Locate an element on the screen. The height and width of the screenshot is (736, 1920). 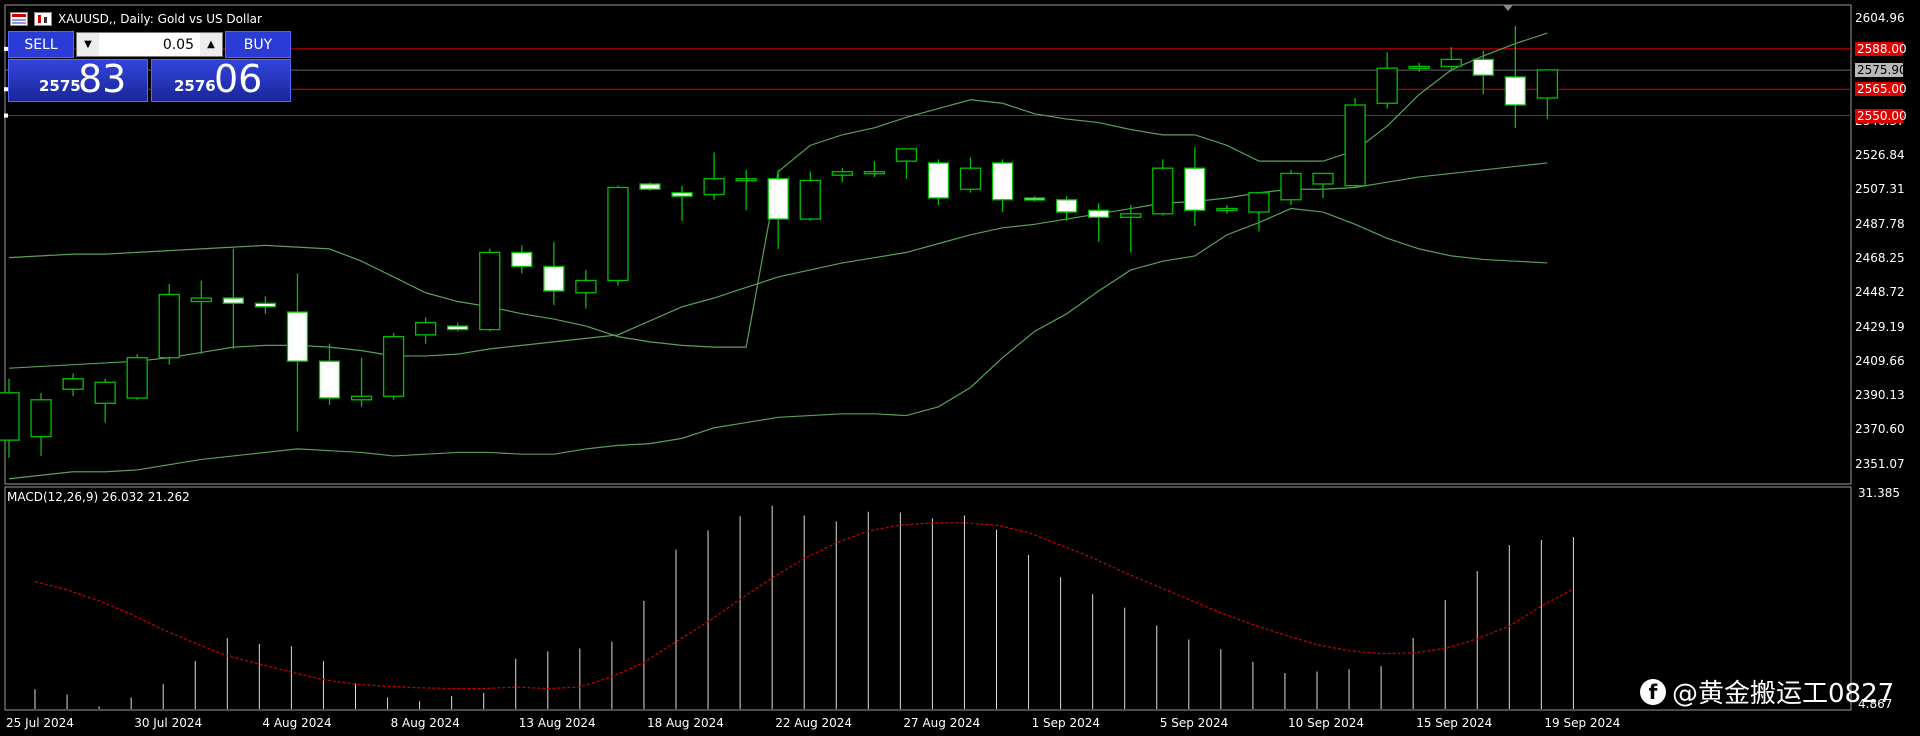
price-scale-label: 2507.31 is located at coordinates (1880, 189).